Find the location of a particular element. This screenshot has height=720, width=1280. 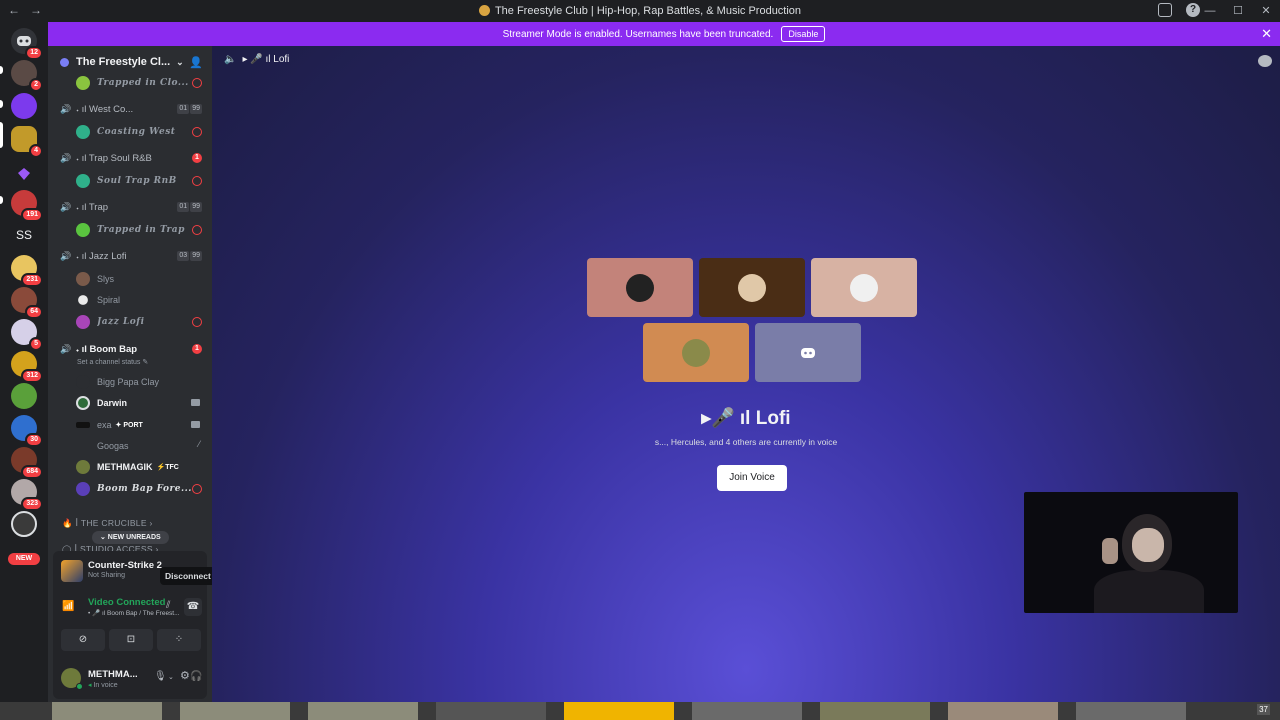

voice-member: METHMAGIK ⚡TFC is located at coordinates (144, 467).